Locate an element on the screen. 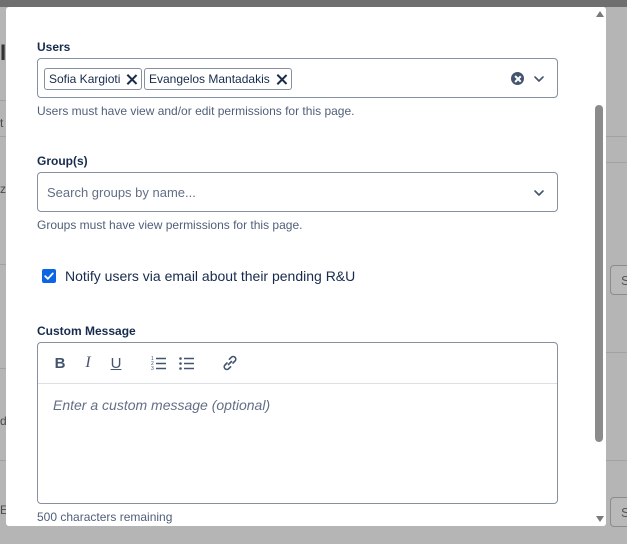 The image size is (627, 544). characters-remaining: 500 characters remaining is located at coordinates (105, 517).